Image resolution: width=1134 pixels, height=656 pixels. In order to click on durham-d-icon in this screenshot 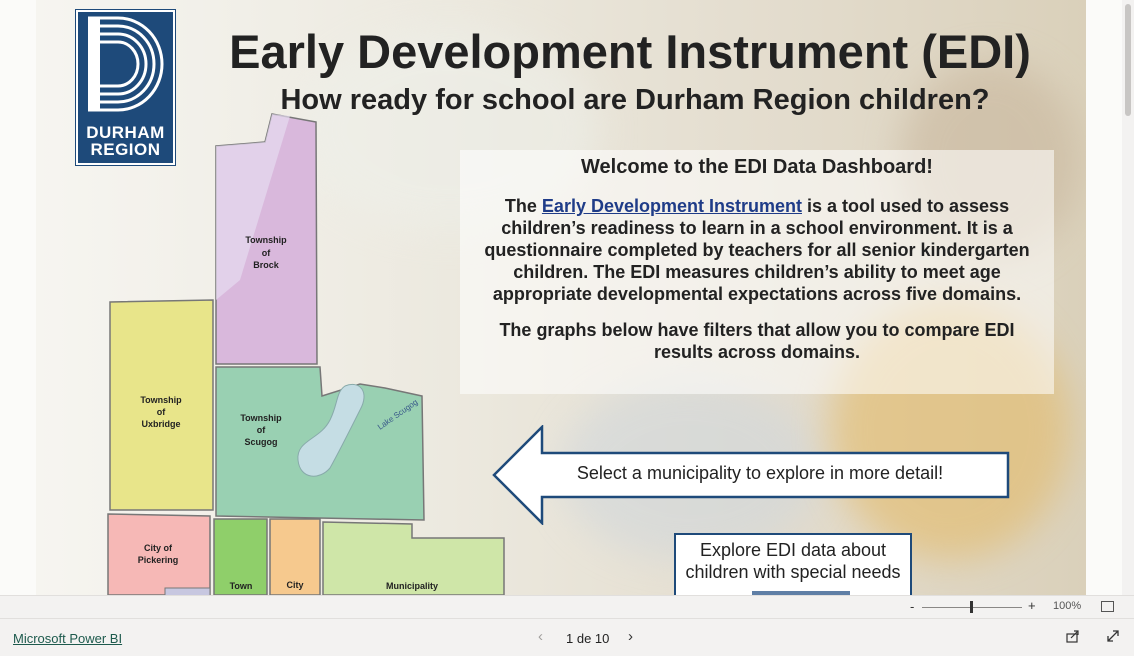, I will do `click(126, 64)`.